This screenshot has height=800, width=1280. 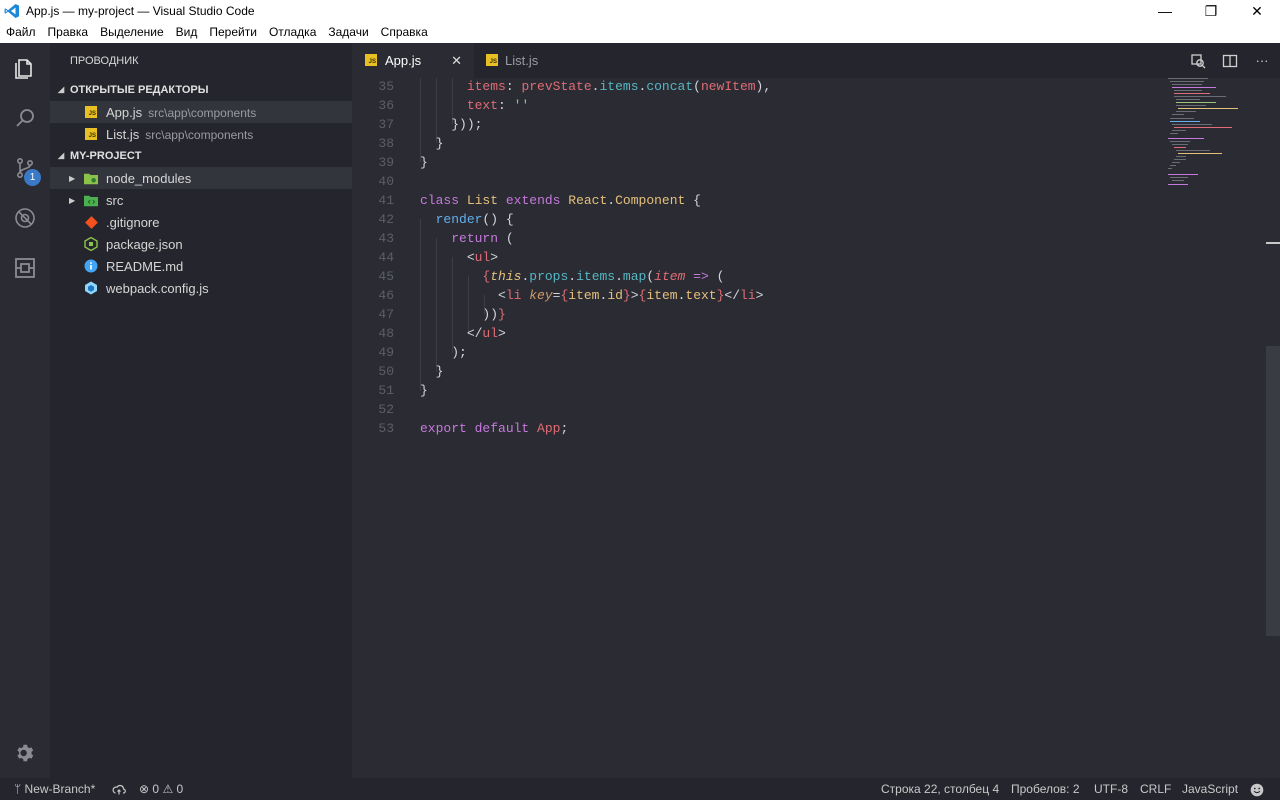 What do you see at coordinates (132, 32) in the screenshot?
I see `menu-selection: Выделение` at bounding box center [132, 32].